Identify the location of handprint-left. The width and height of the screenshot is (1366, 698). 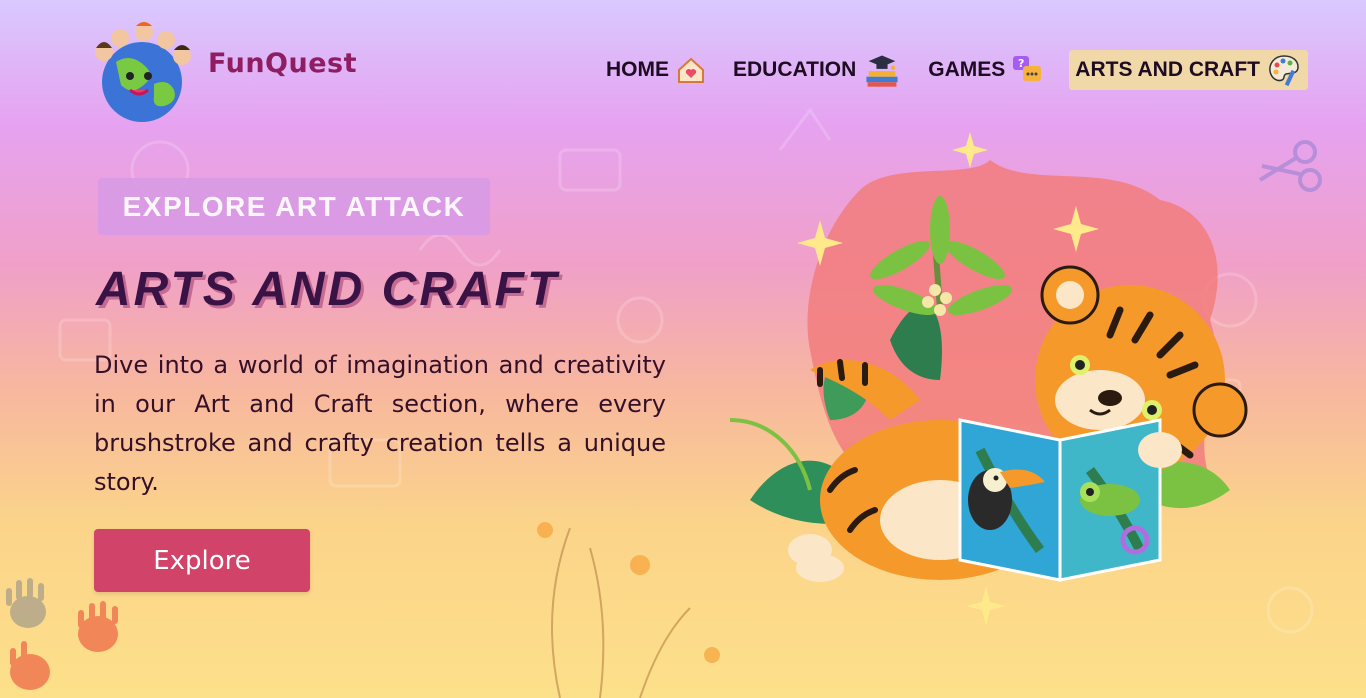
(26, 603).